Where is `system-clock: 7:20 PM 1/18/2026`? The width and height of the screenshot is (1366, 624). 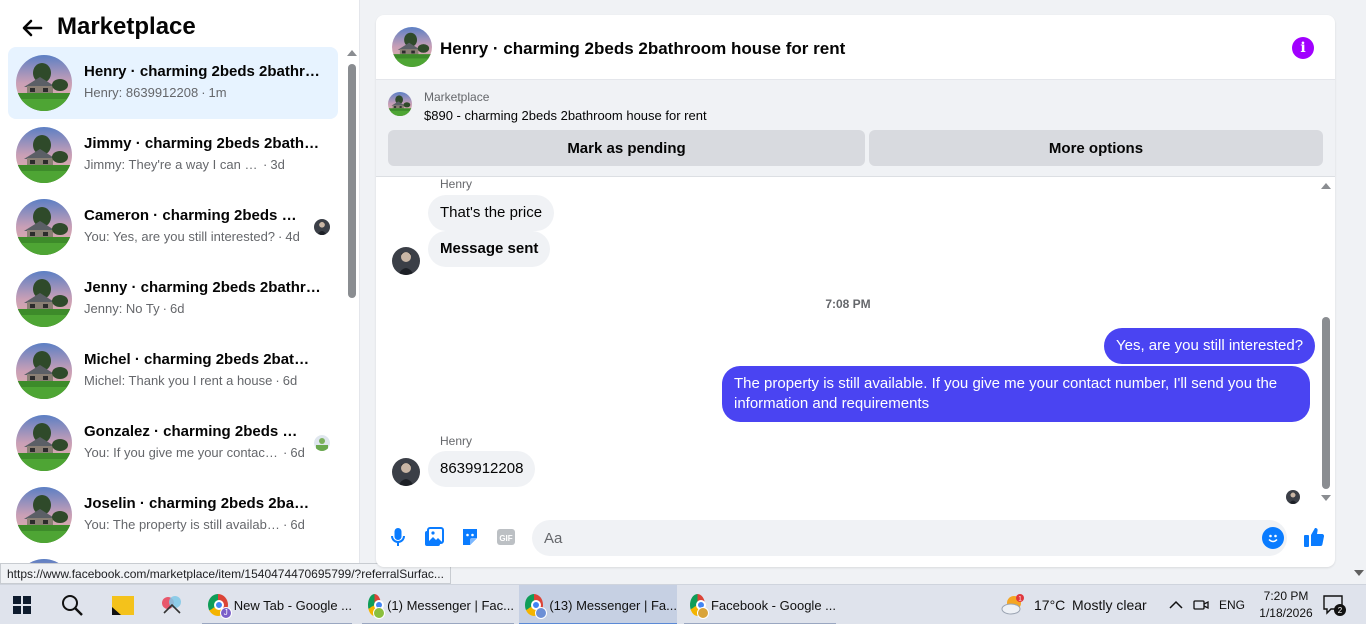
system-clock: 7:20 PM 1/18/2026 is located at coordinates (1286, 605).